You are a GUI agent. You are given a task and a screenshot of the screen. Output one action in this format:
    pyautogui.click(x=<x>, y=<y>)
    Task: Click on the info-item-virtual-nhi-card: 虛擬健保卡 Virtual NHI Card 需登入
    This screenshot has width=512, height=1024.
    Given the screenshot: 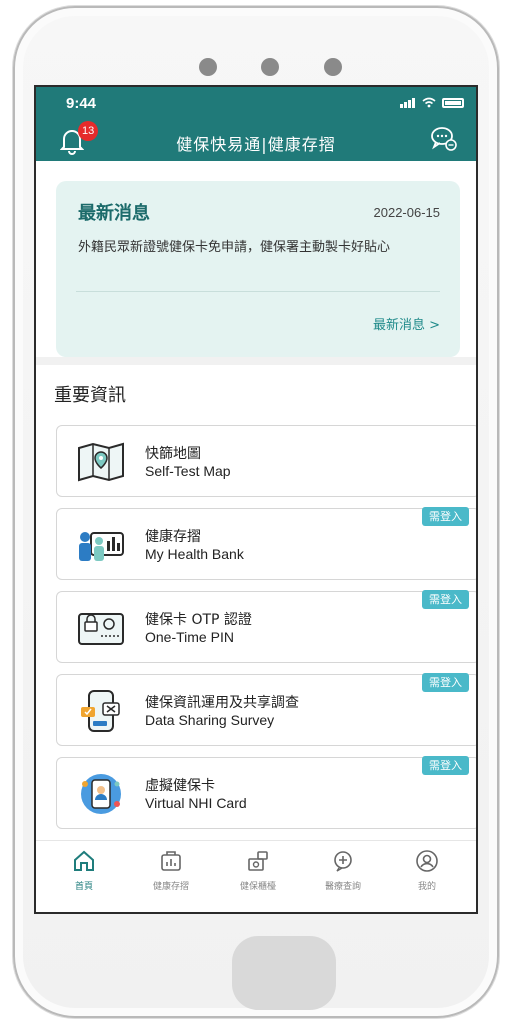 What is the action you would take?
    pyautogui.click(x=266, y=792)
    